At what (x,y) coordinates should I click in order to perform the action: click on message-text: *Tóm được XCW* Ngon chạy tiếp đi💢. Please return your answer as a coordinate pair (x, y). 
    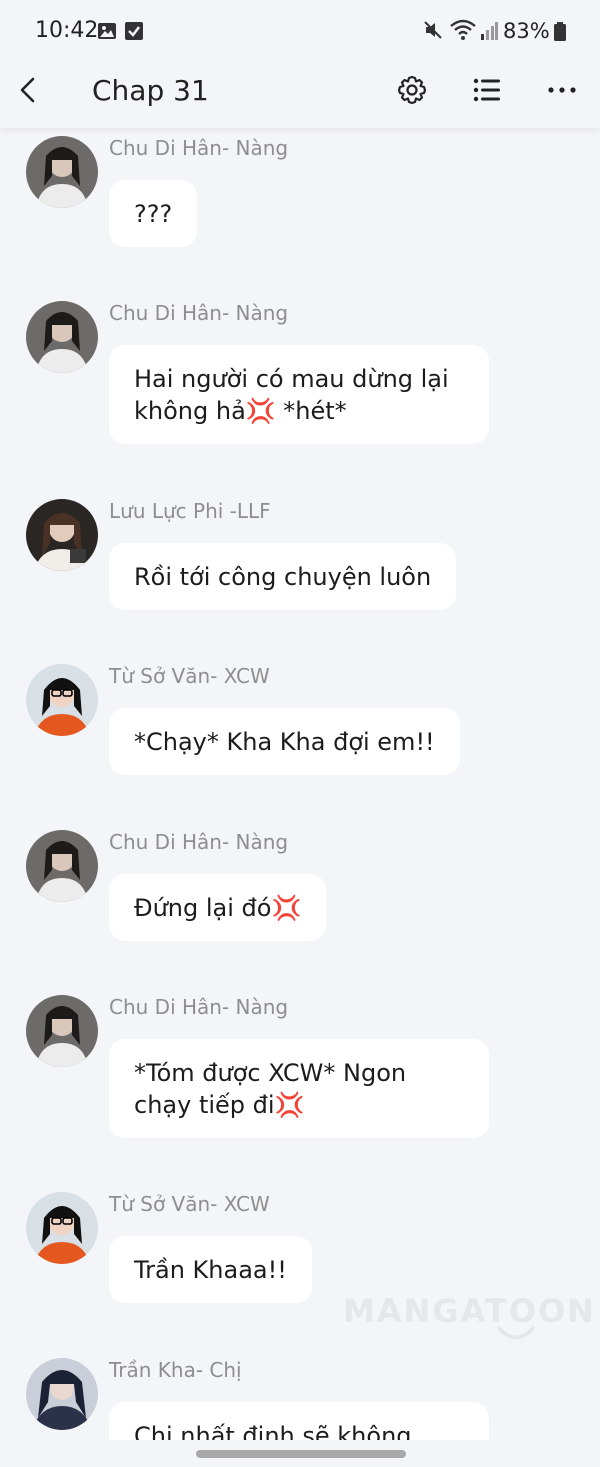
    Looking at the image, I should click on (270, 1089).